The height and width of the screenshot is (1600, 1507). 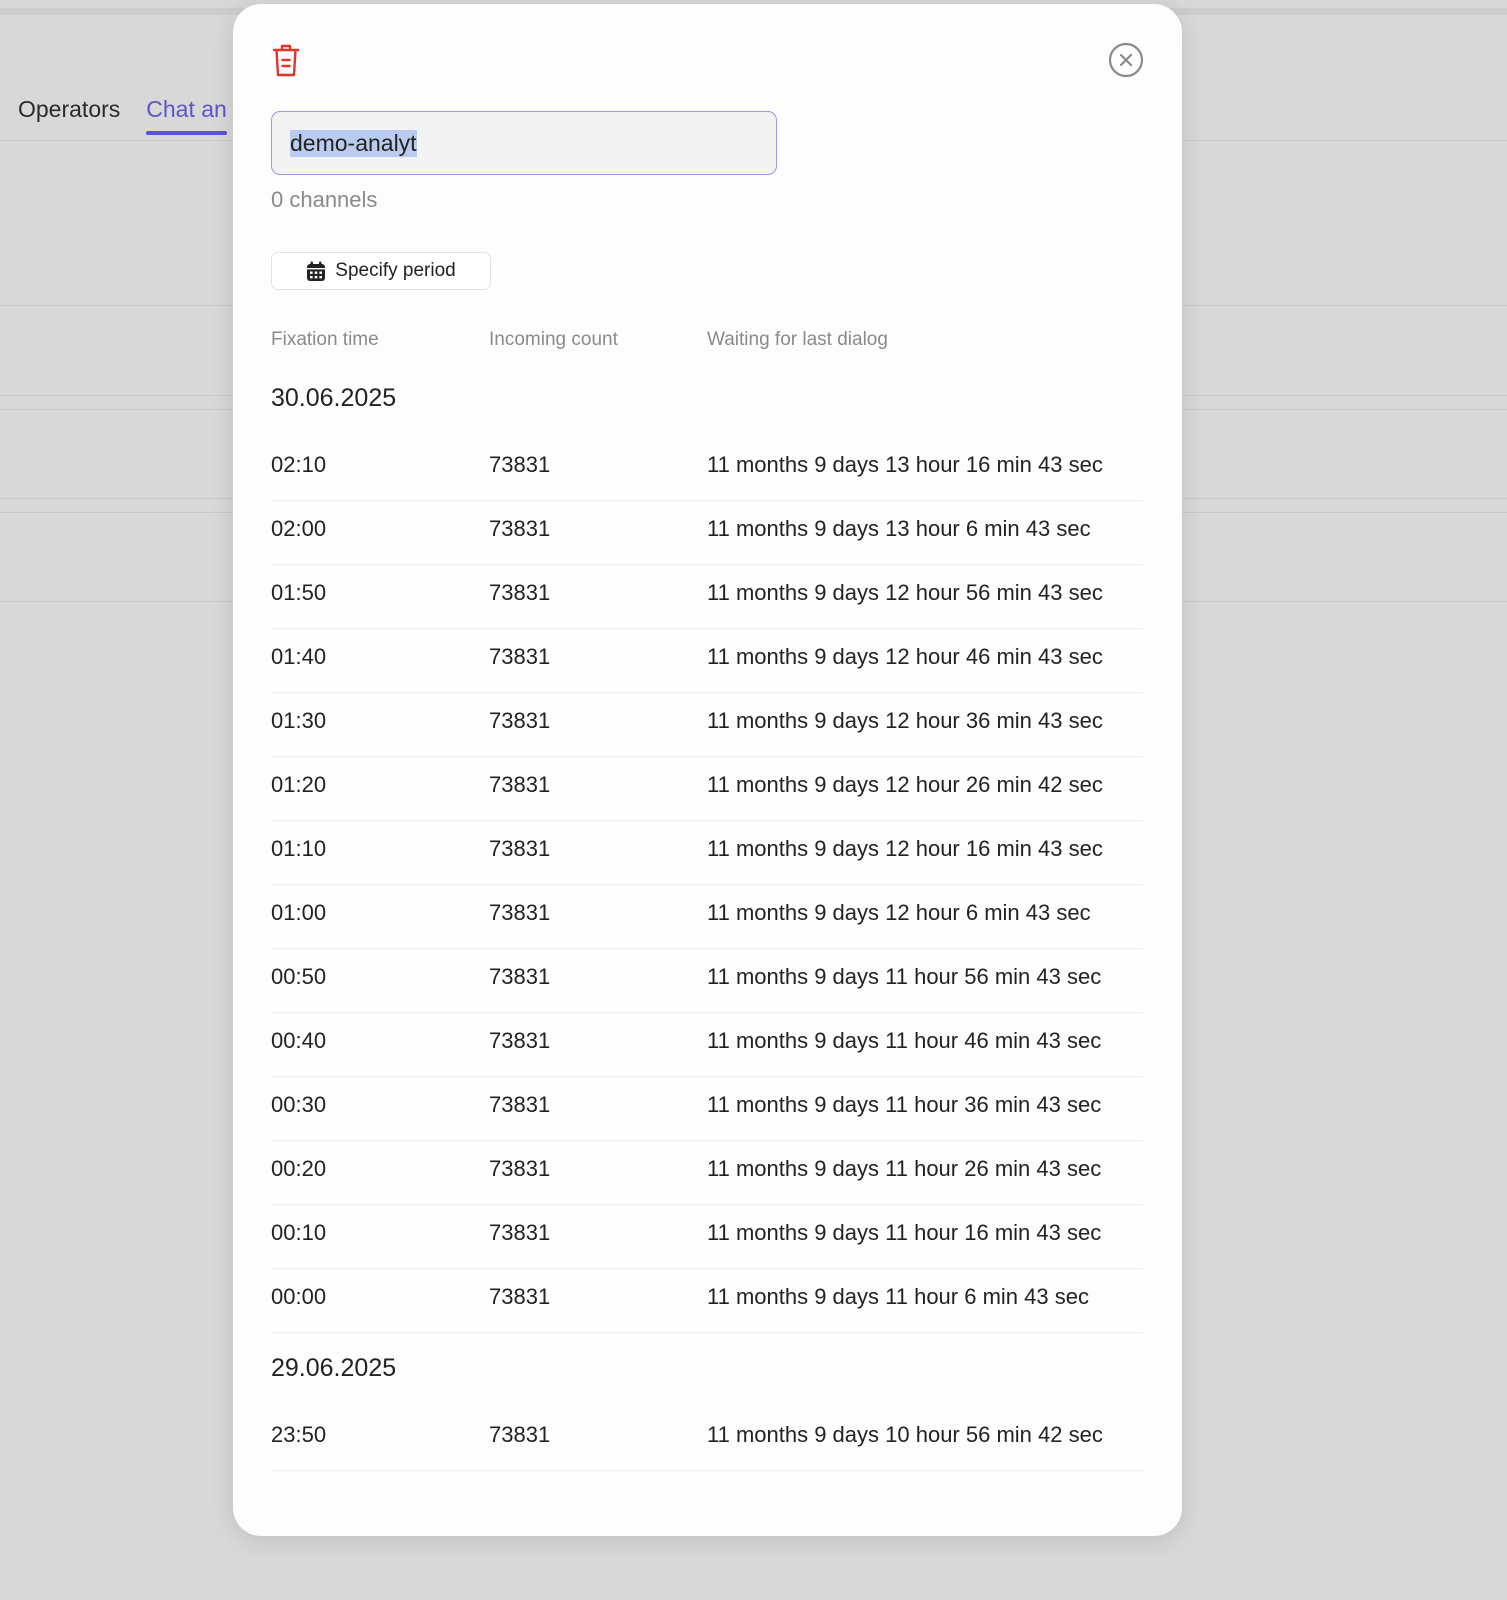 What do you see at coordinates (299, 1040) in the screenshot?
I see `fixation-time-cell: 00:40` at bounding box center [299, 1040].